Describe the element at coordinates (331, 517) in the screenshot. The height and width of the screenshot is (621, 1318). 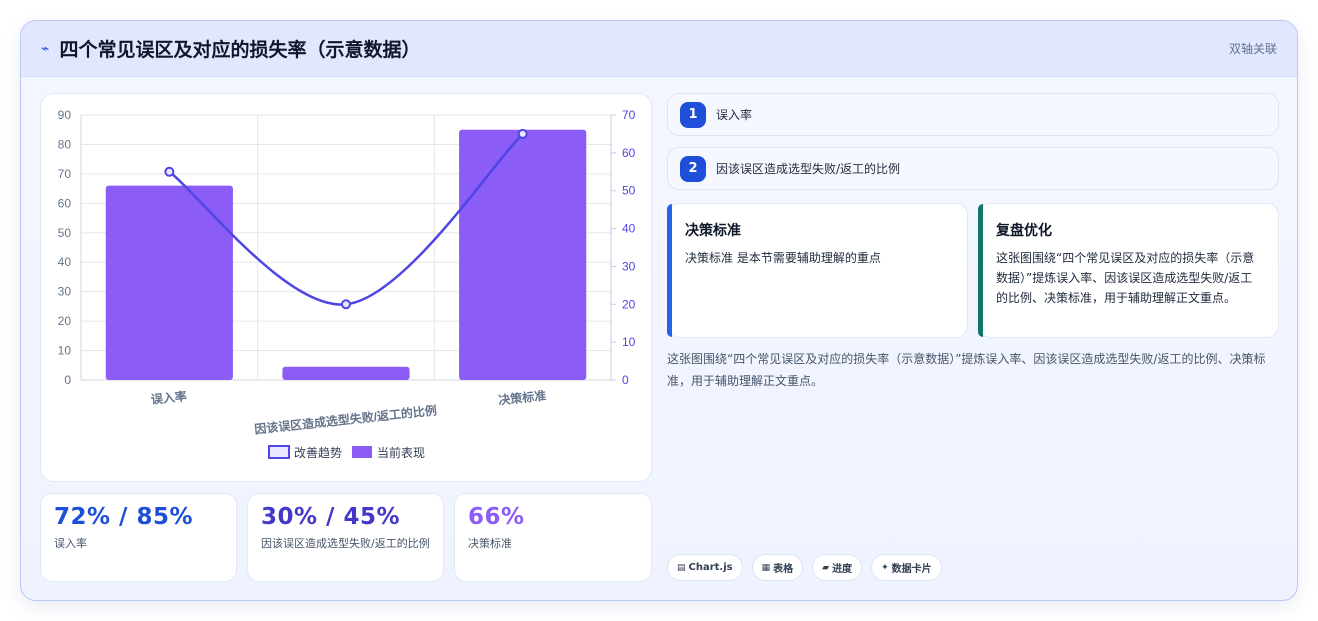
I see `kpi-value: 30% / 45%` at that location.